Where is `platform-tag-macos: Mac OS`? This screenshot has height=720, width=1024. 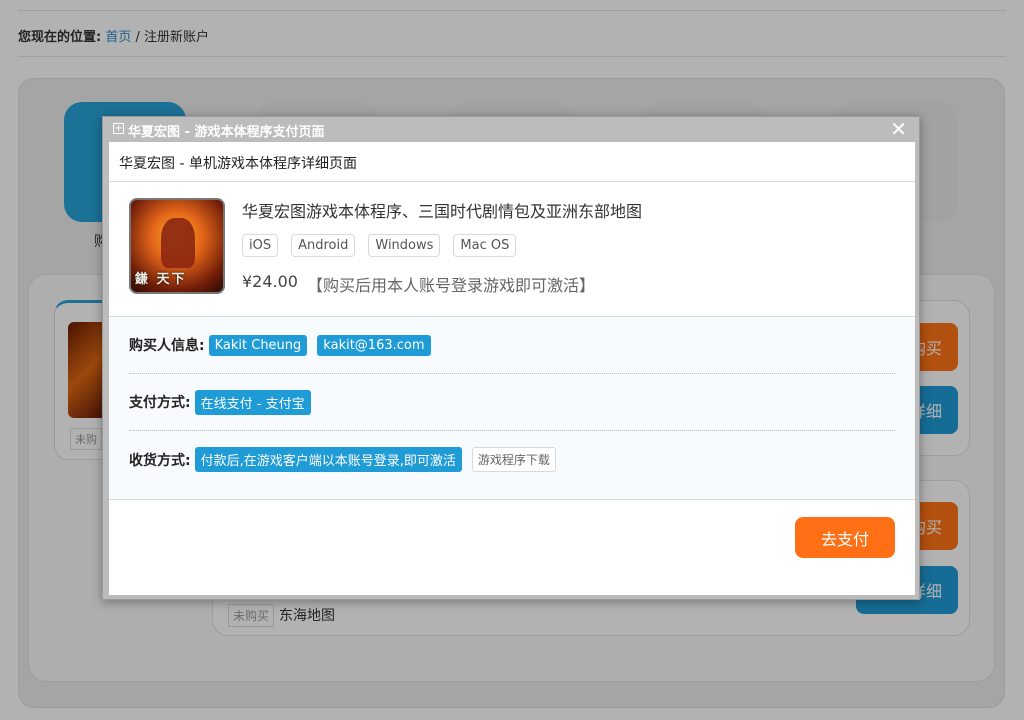 platform-tag-macos: Mac OS is located at coordinates (485, 245).